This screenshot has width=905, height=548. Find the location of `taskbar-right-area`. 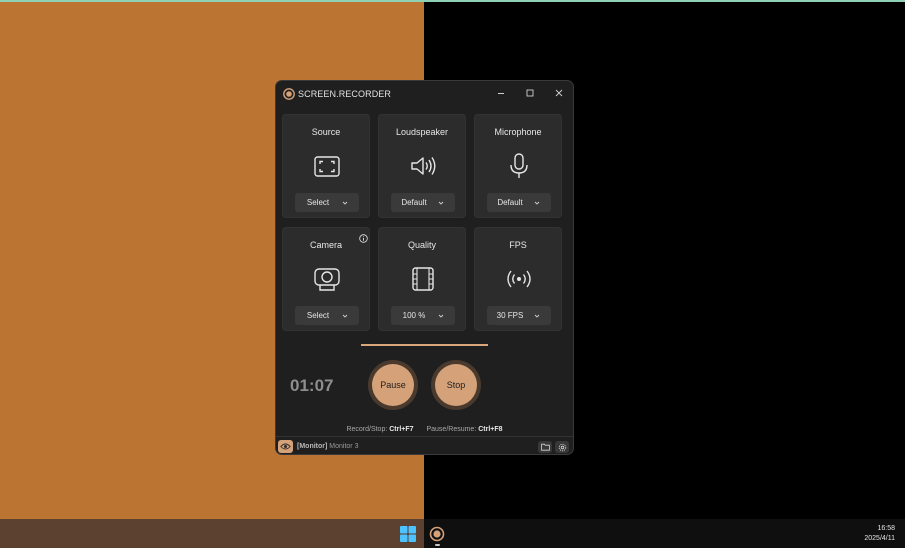

taskbar-right-area is located at coordinates (664, 533).